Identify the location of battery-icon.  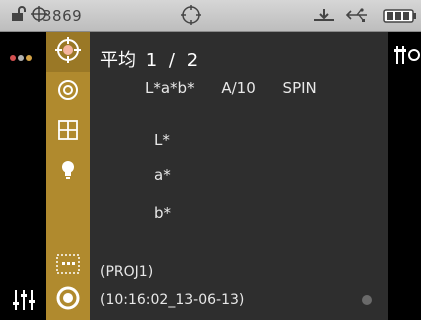
(400, 17).